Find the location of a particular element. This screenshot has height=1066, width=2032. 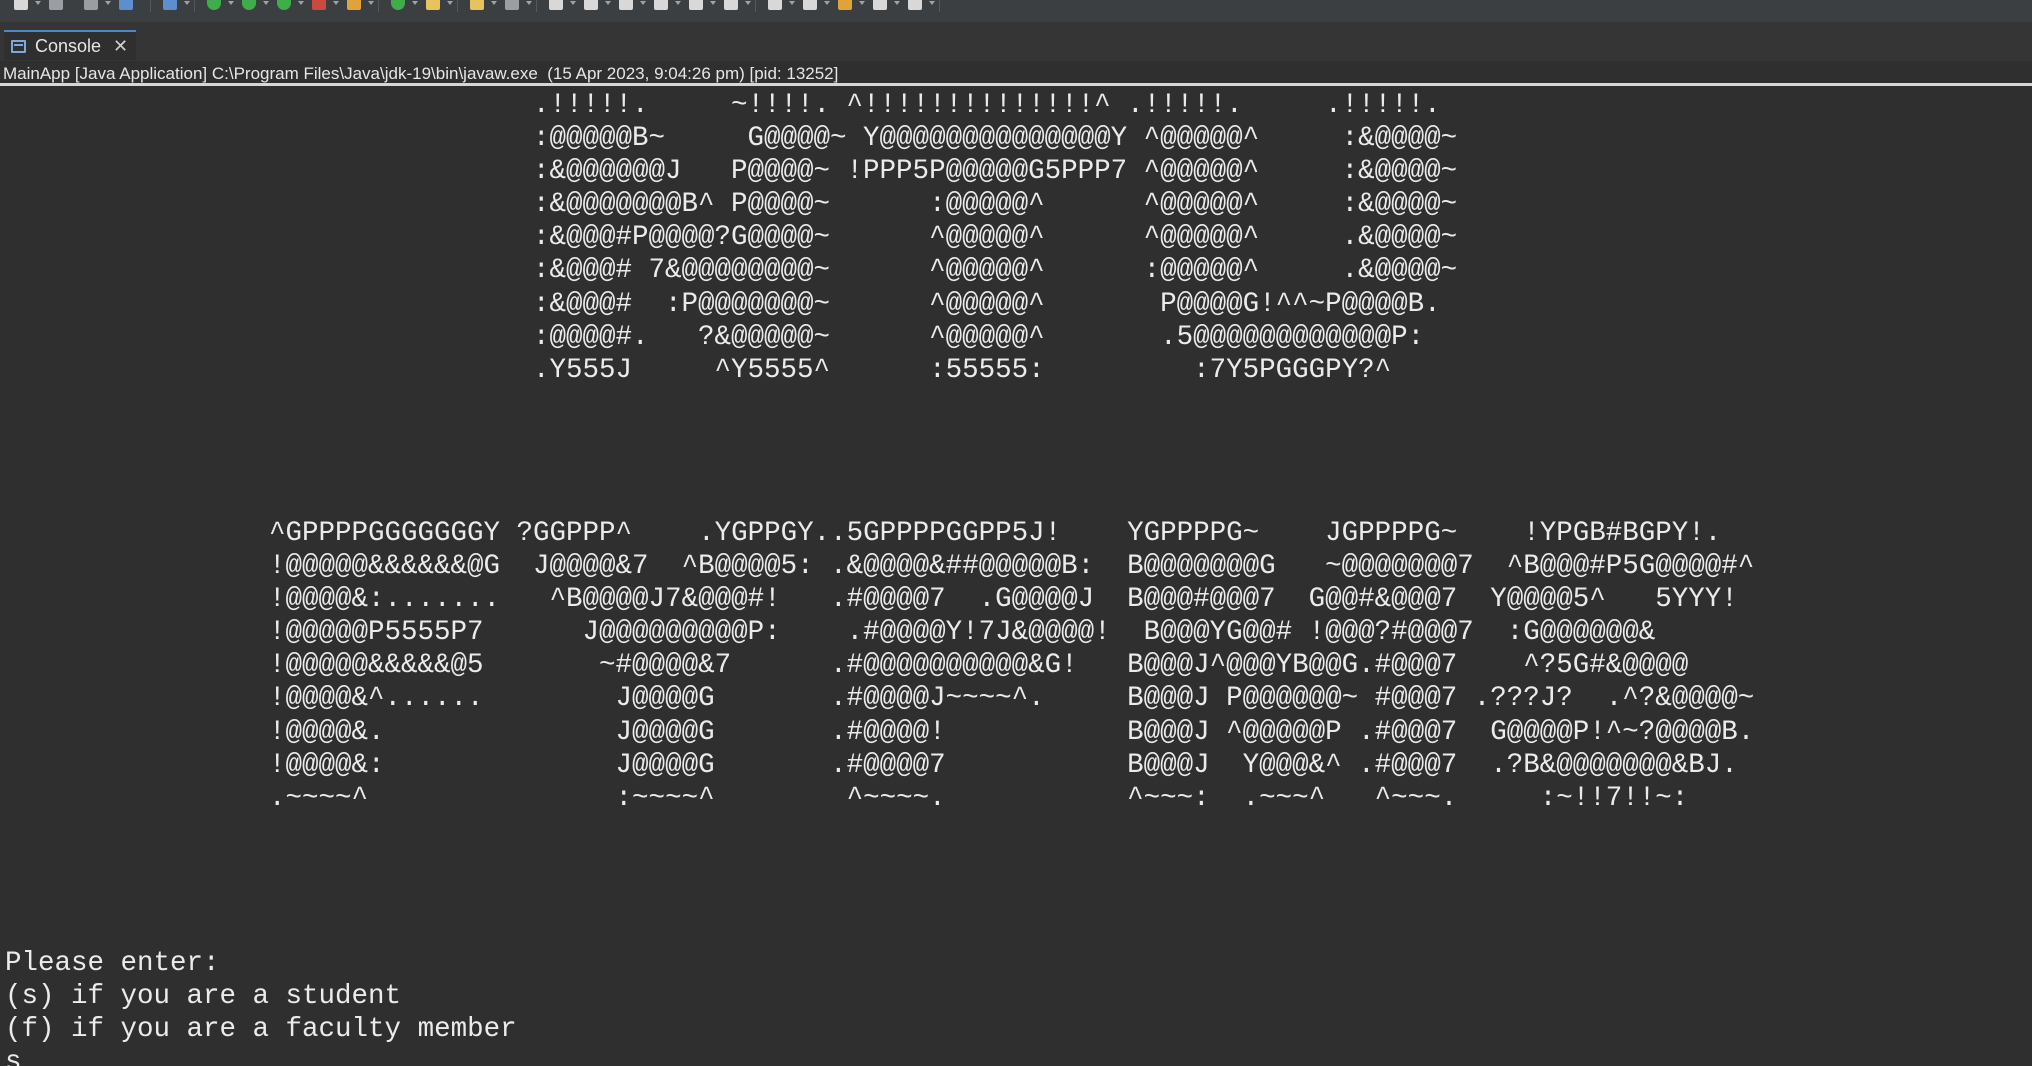

last-edit-button is located at coordinates (849, 6).